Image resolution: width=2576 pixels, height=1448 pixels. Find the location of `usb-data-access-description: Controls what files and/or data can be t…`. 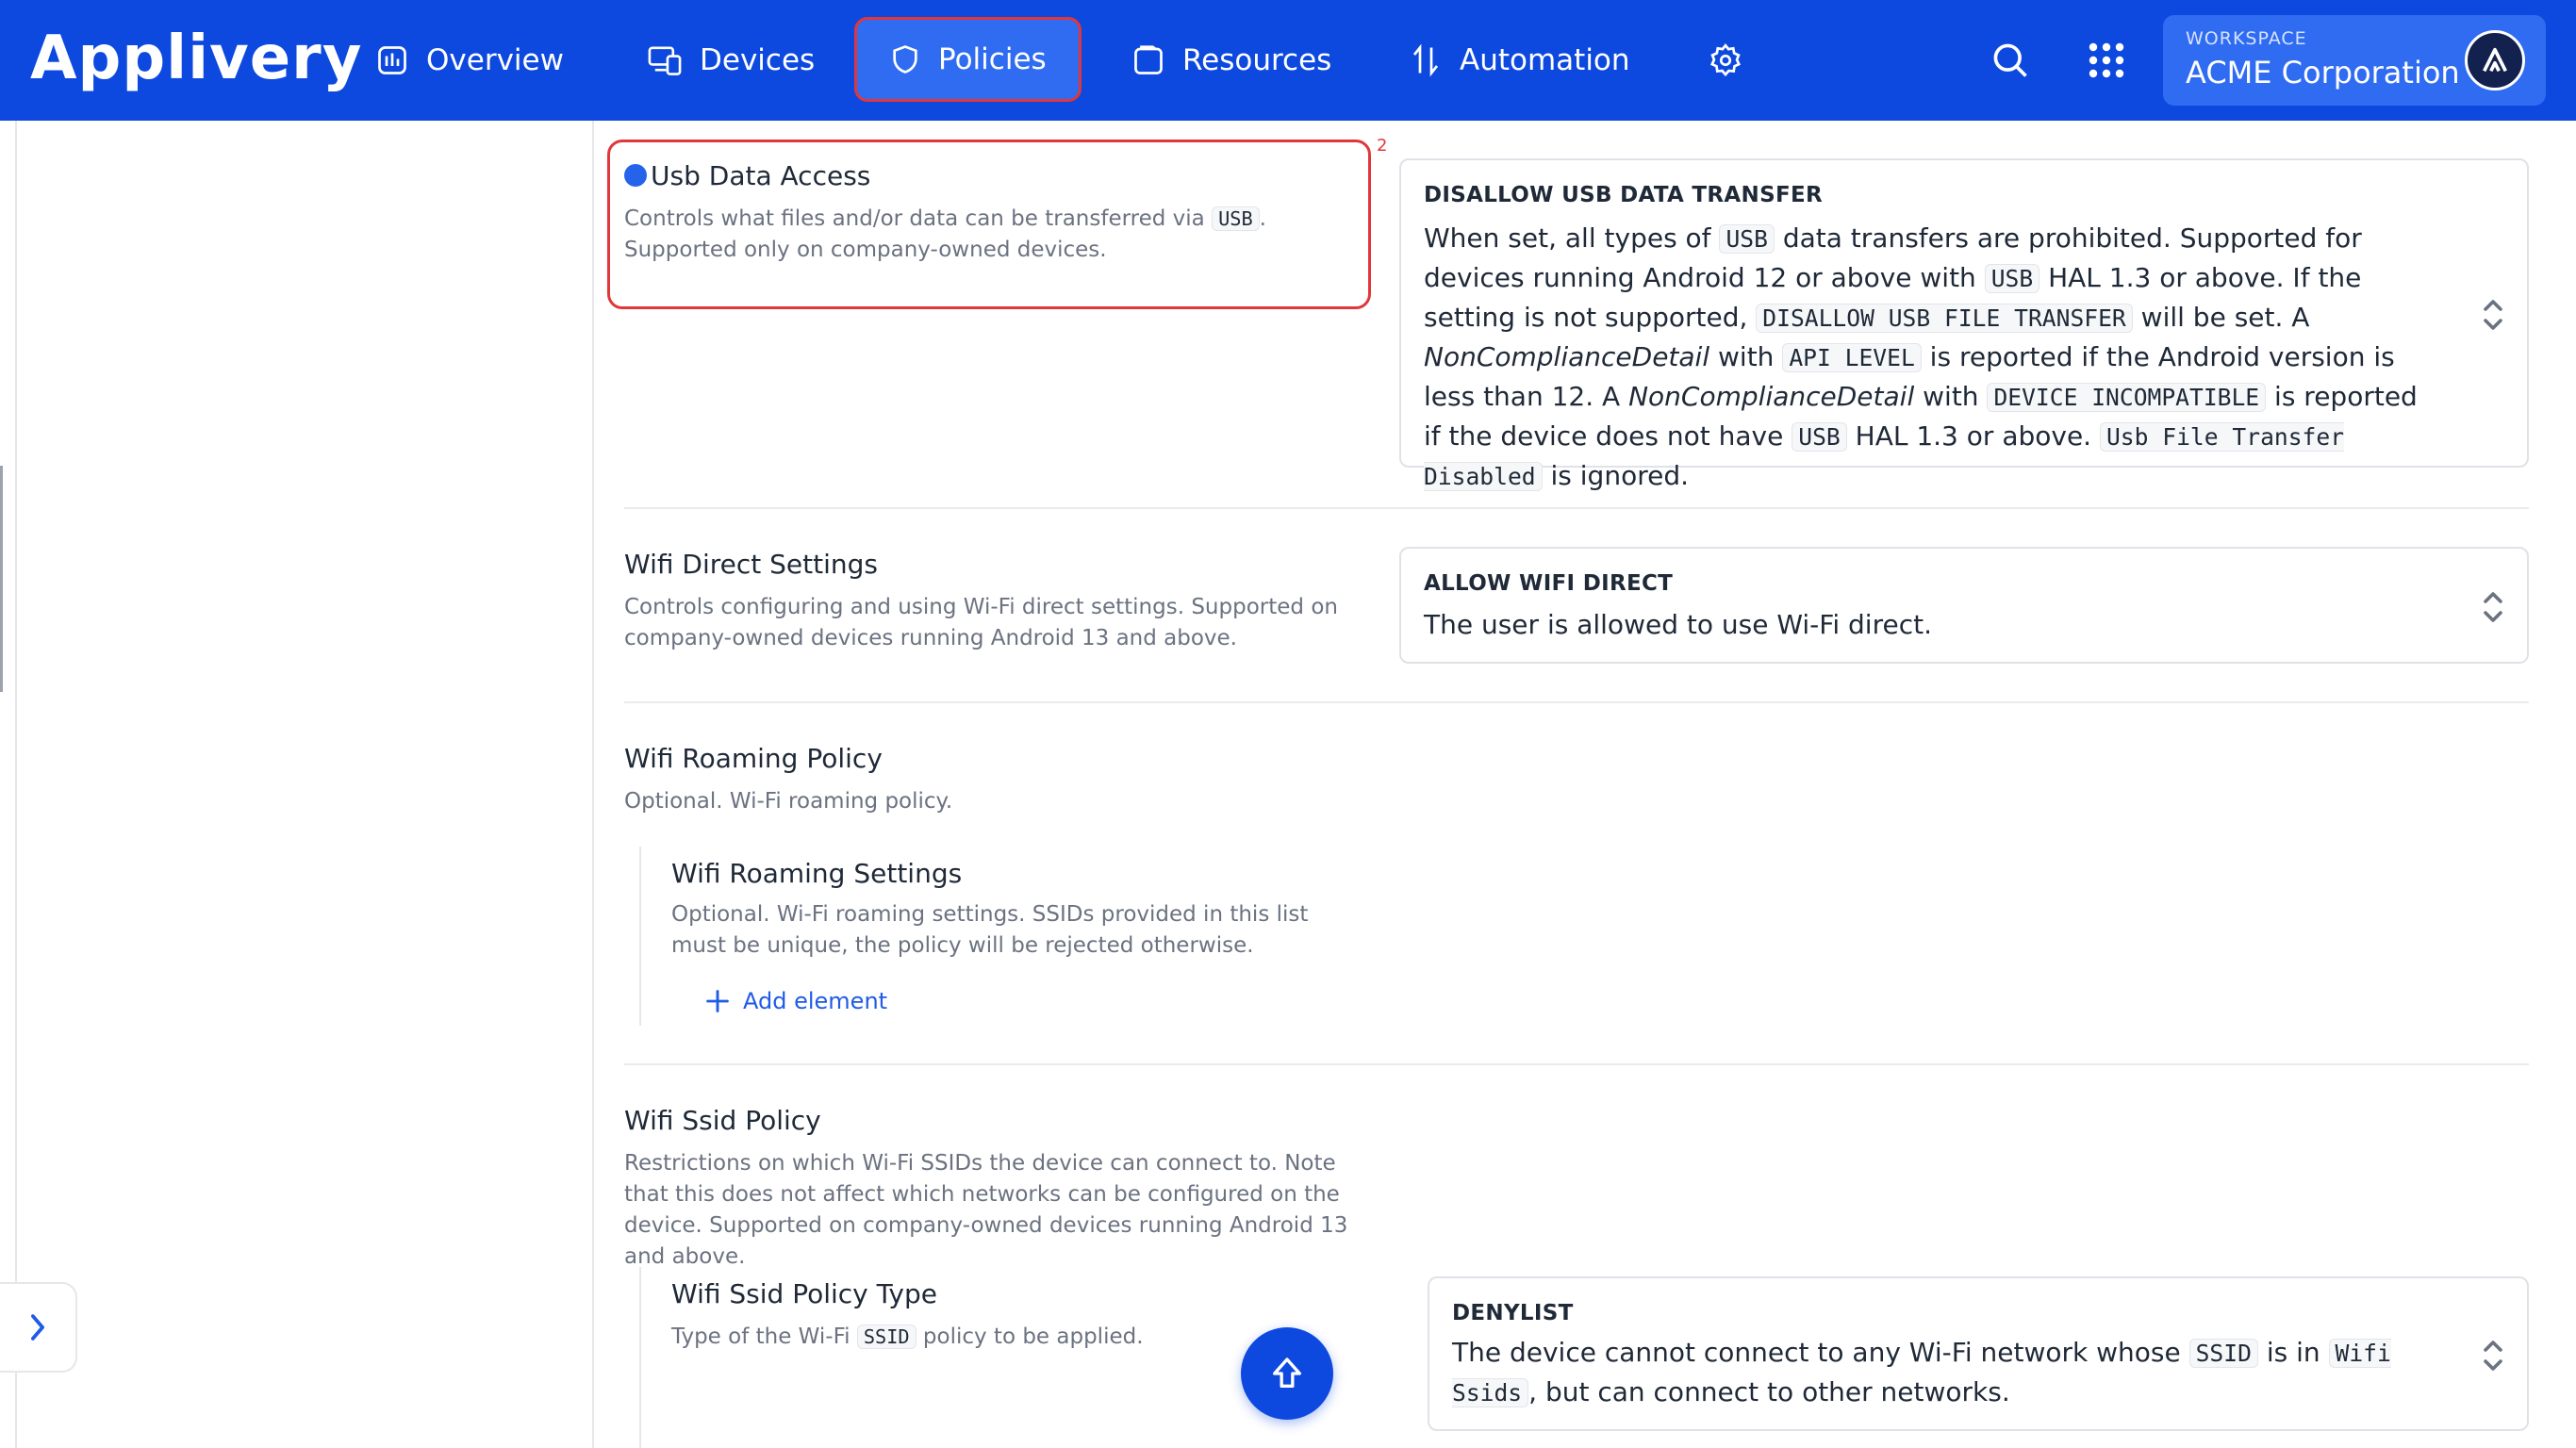

usb-data-access-description: Controls what files and/or data can be t… is located at coordinates (945, 234).